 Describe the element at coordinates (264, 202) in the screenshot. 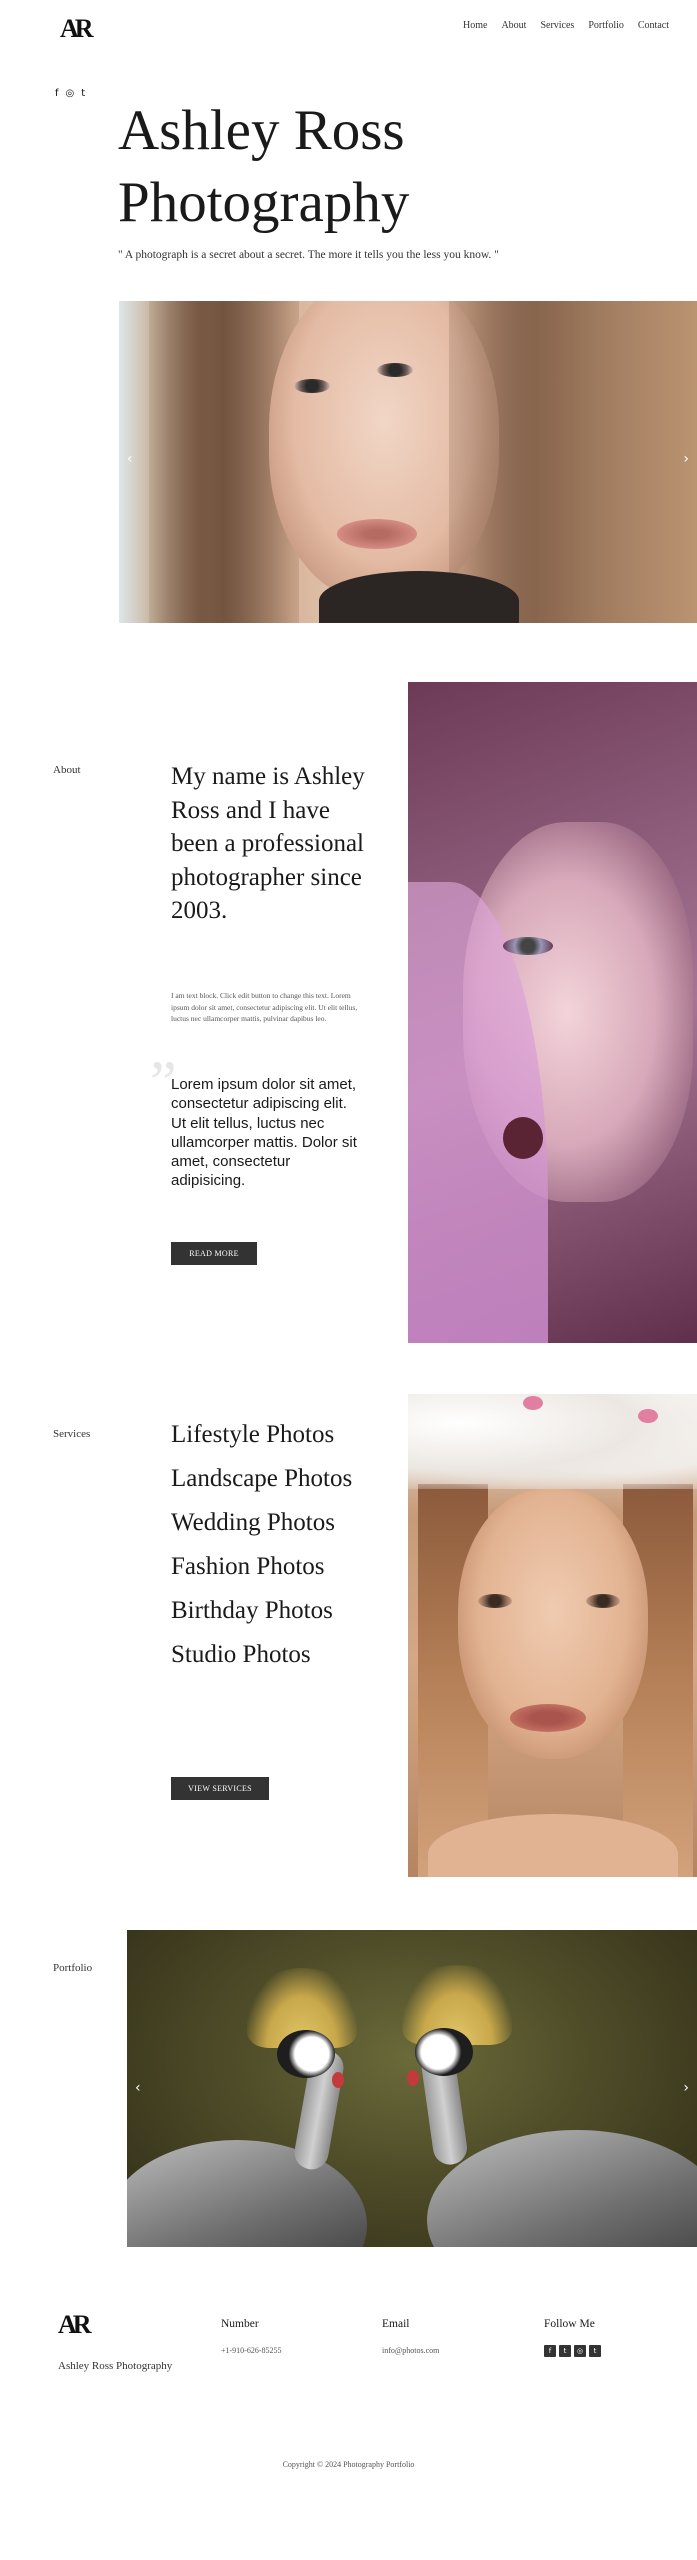

I see `hero-title-line2: Photography` at that location.